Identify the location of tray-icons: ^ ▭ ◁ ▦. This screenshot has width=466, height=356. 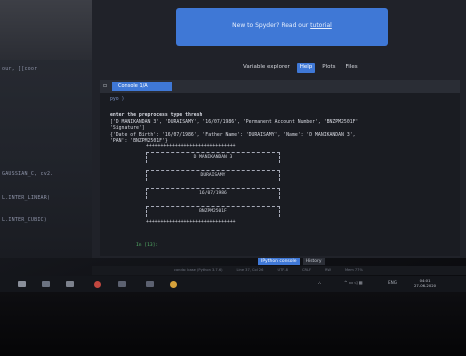
(353, 282).